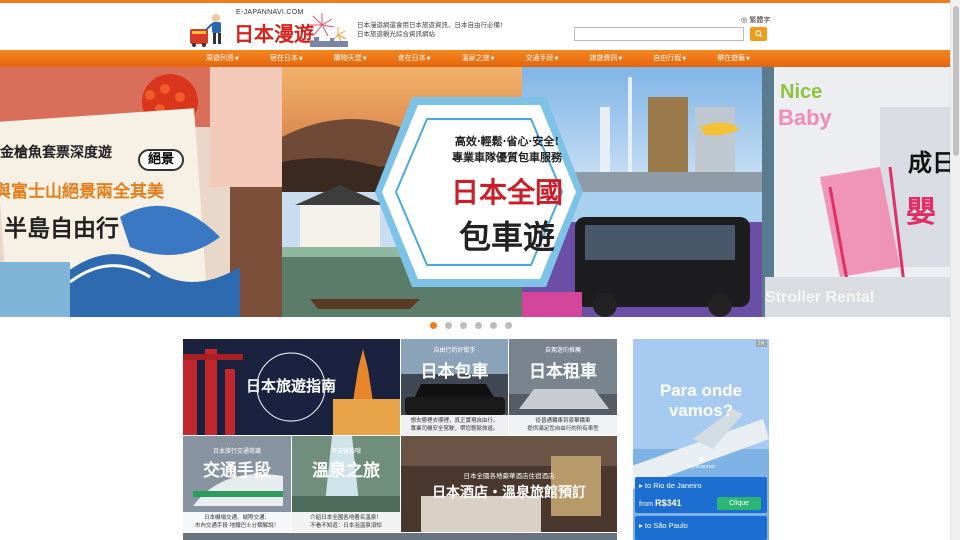  Describe the element at coordinates (509, 476) in the screenshot. I see `tile-hotel-subtitle: 日本全國各地豪華酒店住宿酒店` at that location.